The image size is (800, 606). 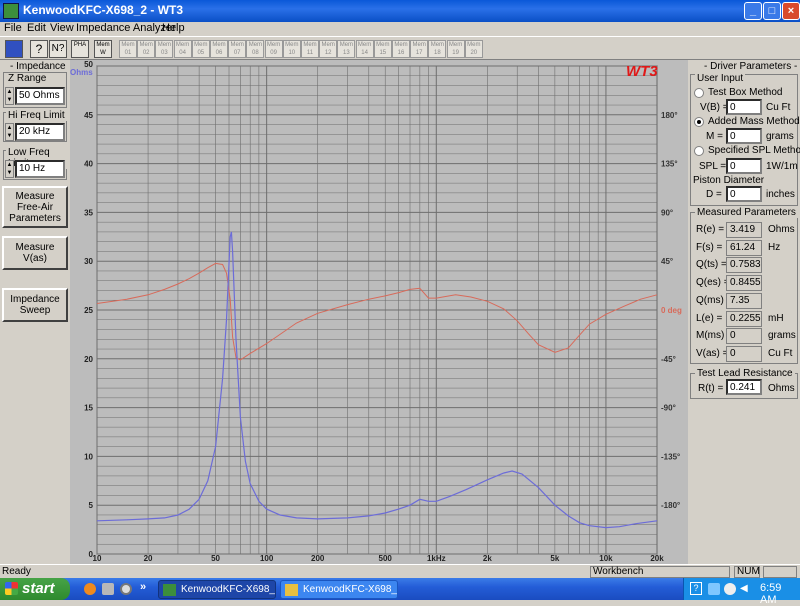 What do you see at coordinates (310, 49) in the screenshot?
I see `memory-slot-button: Mem 11` at bounding box center [310, 49].